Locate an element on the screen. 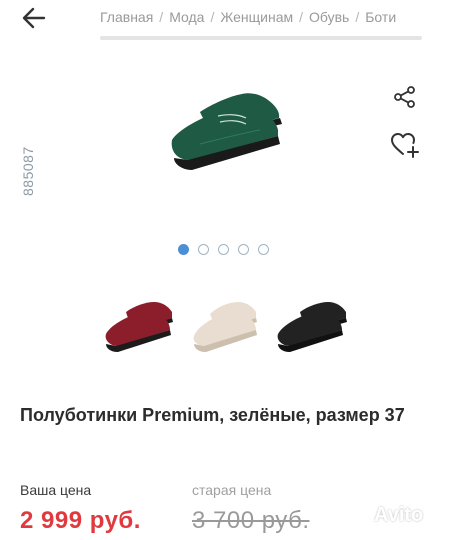 The width and height of the screenshot is (449, 540). breadcrumb-item-shoes: Обувь is located at coordinates (329, 17).